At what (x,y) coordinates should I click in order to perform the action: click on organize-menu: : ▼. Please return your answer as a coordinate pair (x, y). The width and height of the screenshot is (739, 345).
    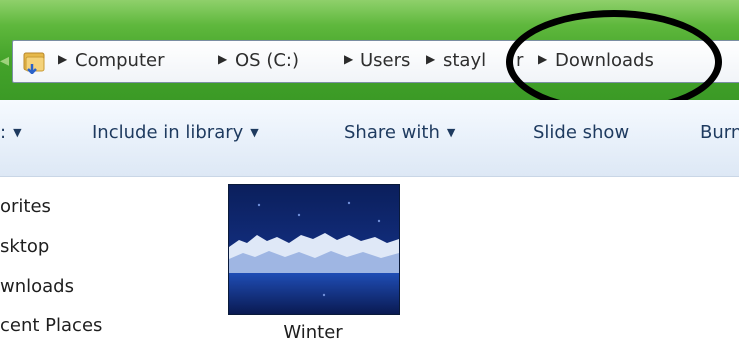
    Looking at the image, I should click on (11, 132).